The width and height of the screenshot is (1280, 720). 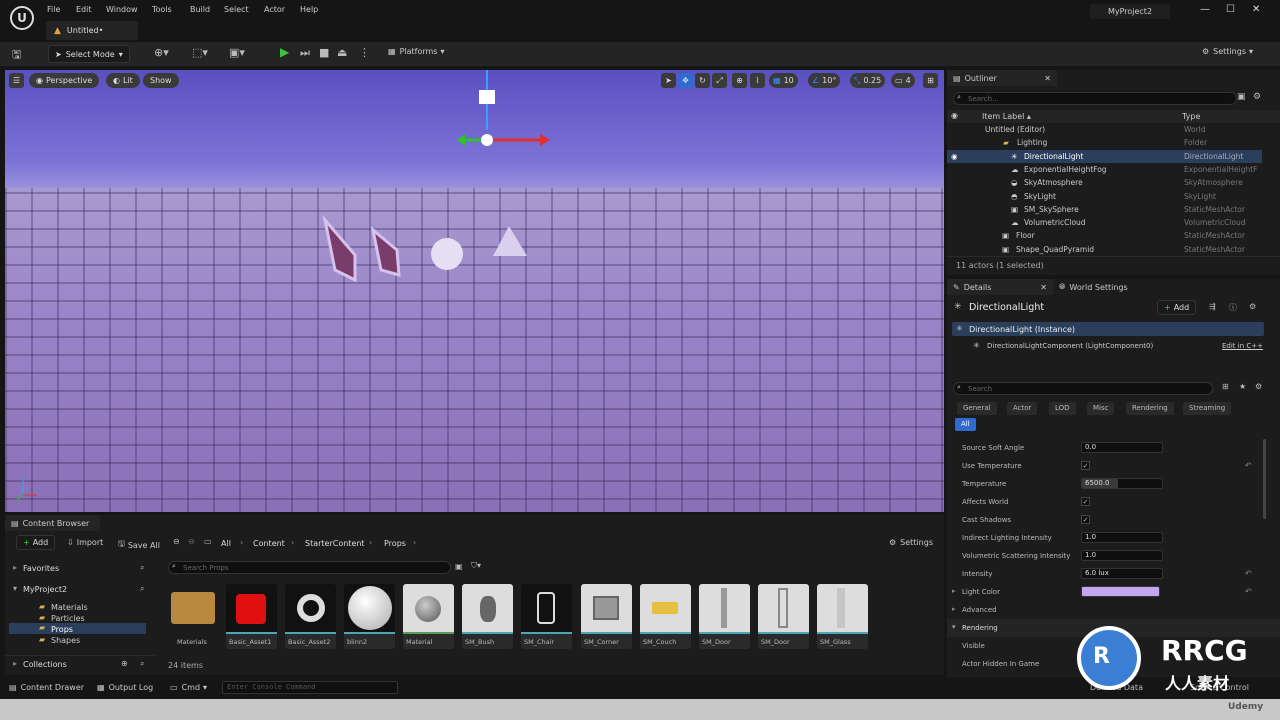 What do you see at coordinates (274, 9) in the screenshot?
I see `menu-actor: Actor` at bounding box center [274, 9].